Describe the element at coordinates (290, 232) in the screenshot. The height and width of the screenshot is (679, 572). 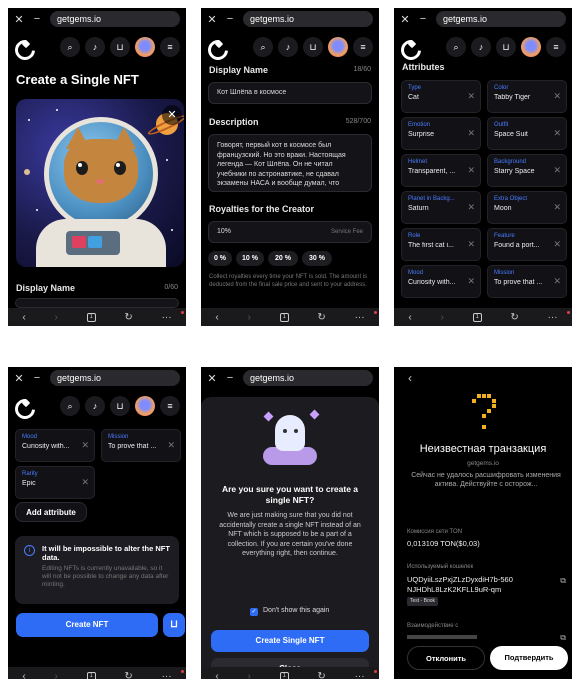
I see `royalty-input: 10% Service Fee` at that location.